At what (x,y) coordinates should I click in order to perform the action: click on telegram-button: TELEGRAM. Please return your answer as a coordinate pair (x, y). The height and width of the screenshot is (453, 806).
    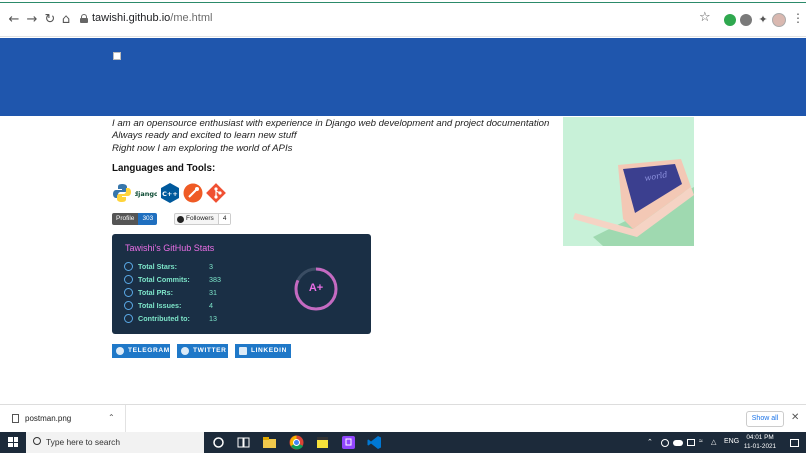
    Looking at the image, I should click on (141, 351).